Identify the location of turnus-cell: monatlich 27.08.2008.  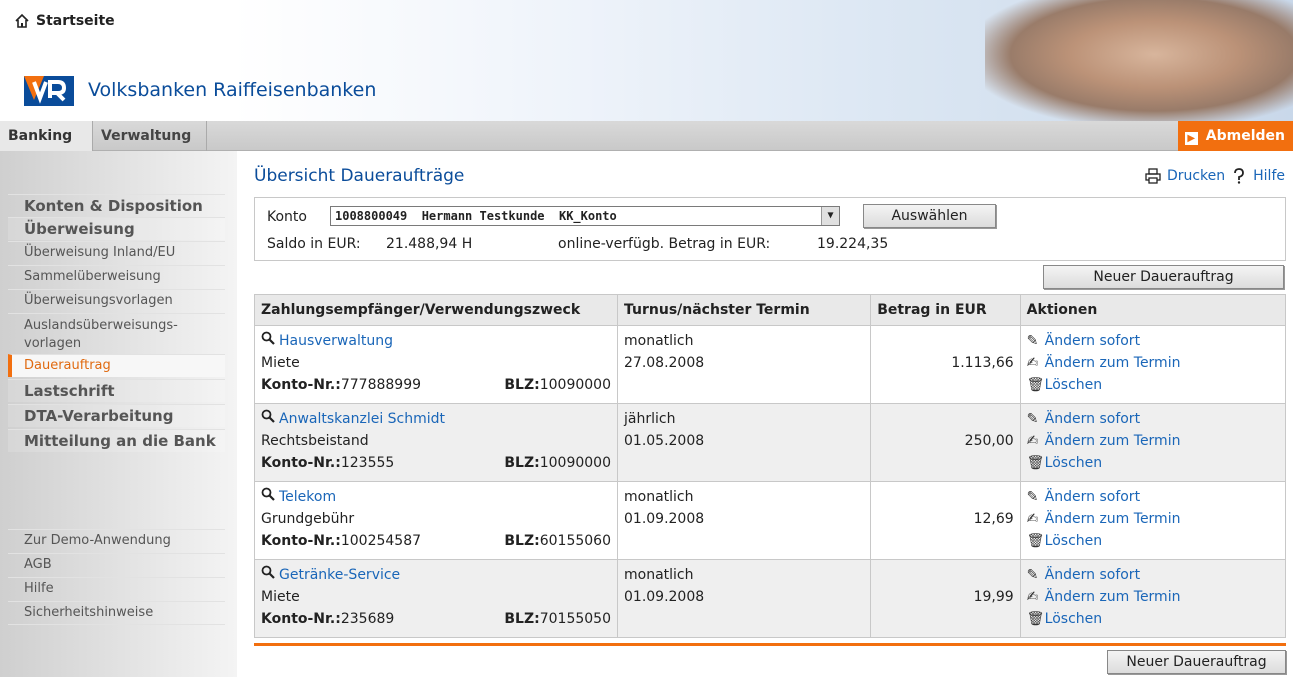
(744, 364).